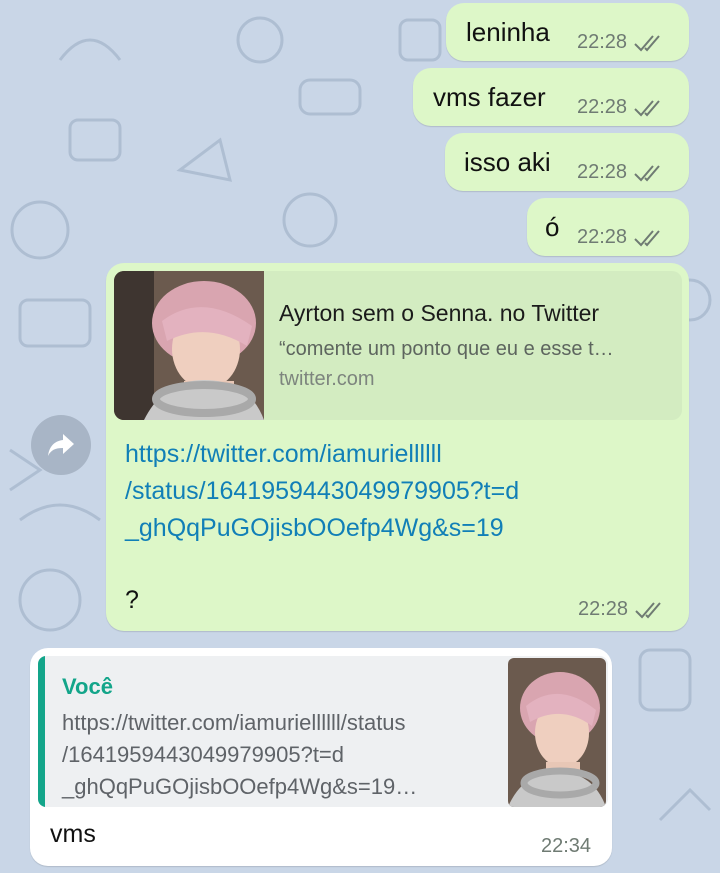  Describe the element at coordinates (439, 313) in the screenshot. I see `link-preview-title: Ayrton sem o Senna. no Twitter` at that location.